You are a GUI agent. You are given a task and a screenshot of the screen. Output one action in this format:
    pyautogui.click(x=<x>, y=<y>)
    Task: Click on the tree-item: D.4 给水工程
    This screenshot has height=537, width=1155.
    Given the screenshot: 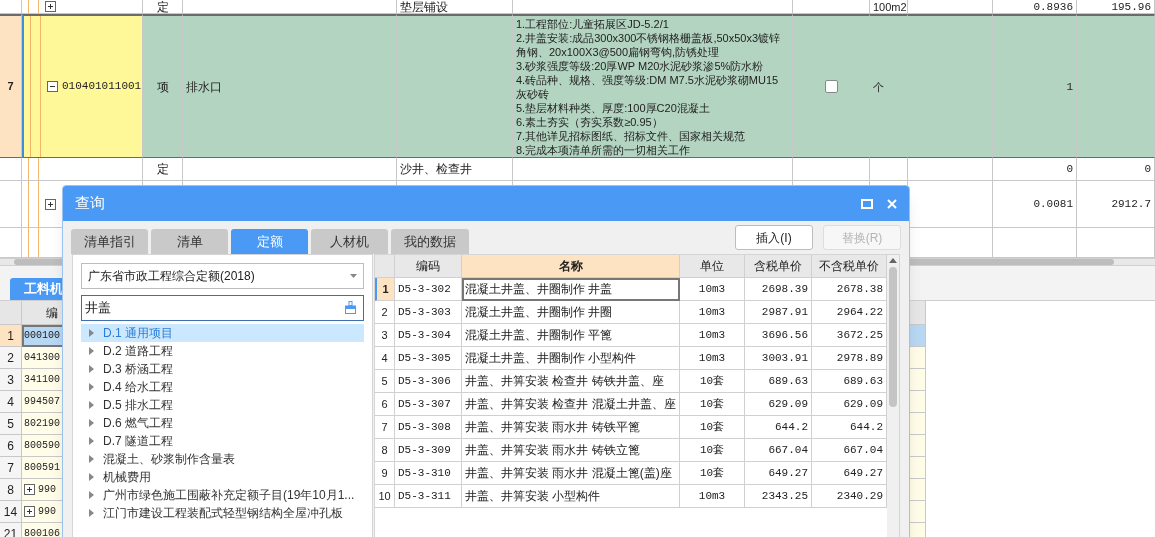 What is the action you would take?
    pyautogui.click(x=222, y=387)
    